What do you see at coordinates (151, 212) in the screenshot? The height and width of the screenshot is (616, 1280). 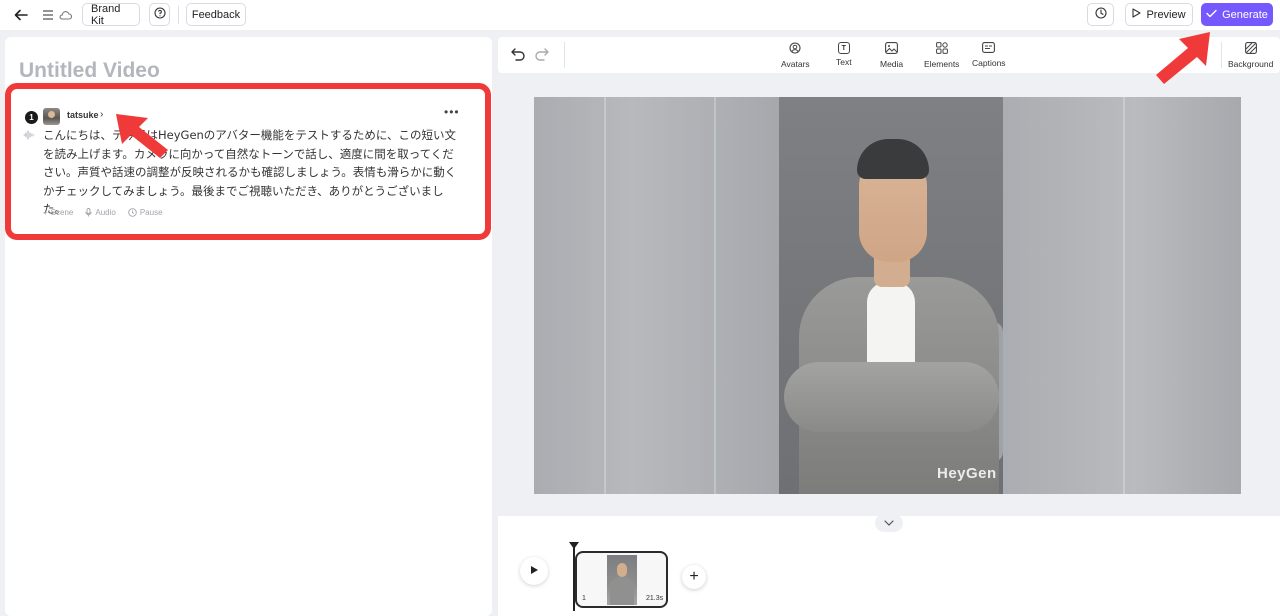 I see `pause-label: Pause` at bounding box center [151, 212].